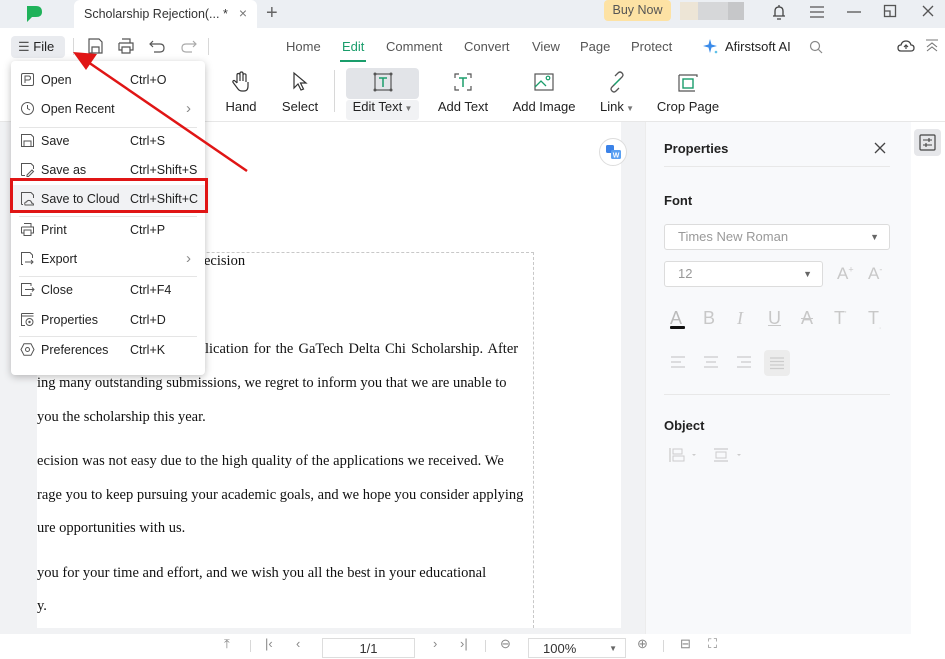 This screenshot has height=659, width=945. I want to click on properties-toggle-button, so click(927, 142).